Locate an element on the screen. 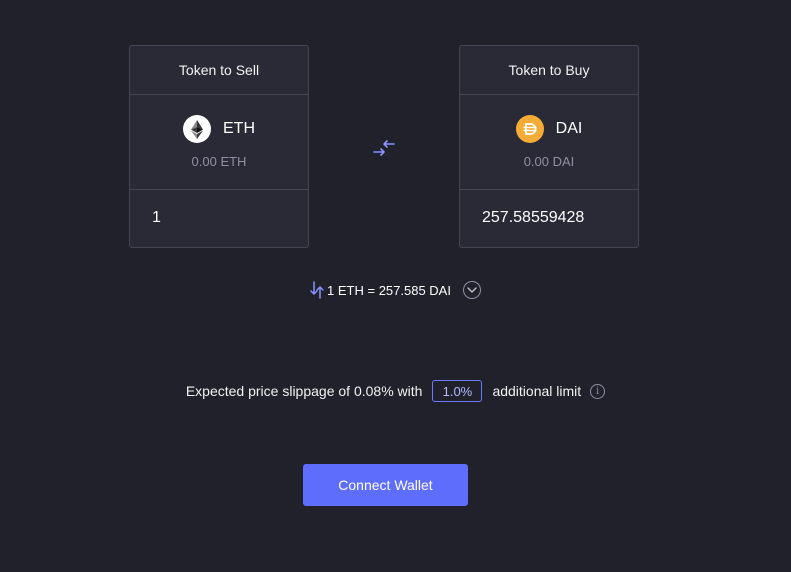  slippage-suffix-text: additional limit is located at coordinates (537, 391).